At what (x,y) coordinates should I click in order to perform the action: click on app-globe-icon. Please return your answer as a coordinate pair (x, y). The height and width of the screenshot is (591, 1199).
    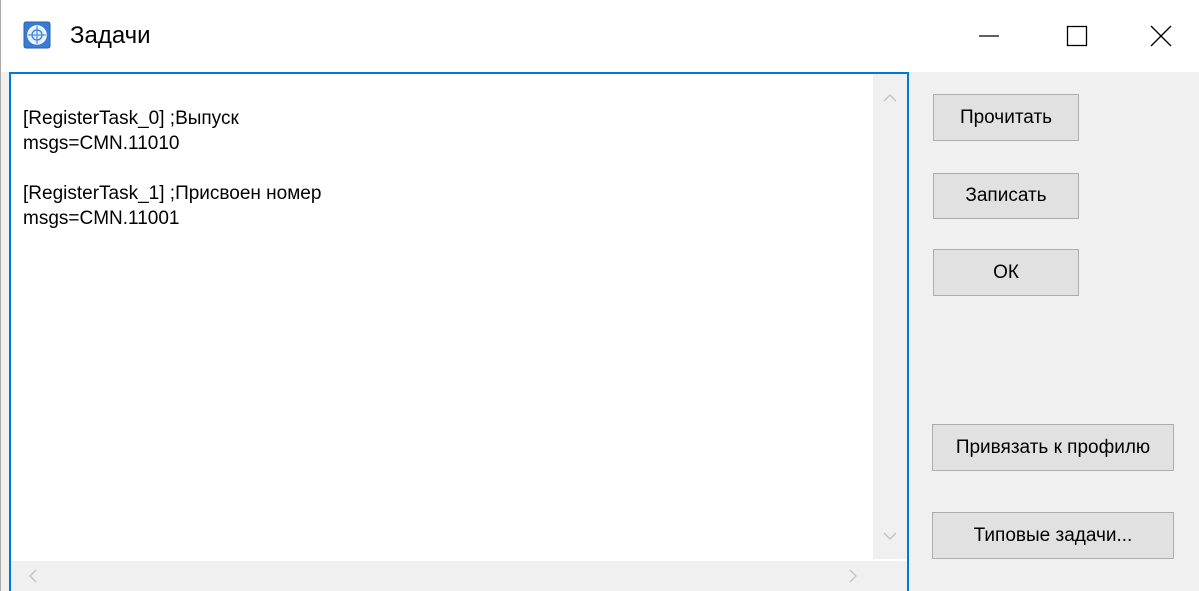
    Looking at the image, I should click on (37, 35).